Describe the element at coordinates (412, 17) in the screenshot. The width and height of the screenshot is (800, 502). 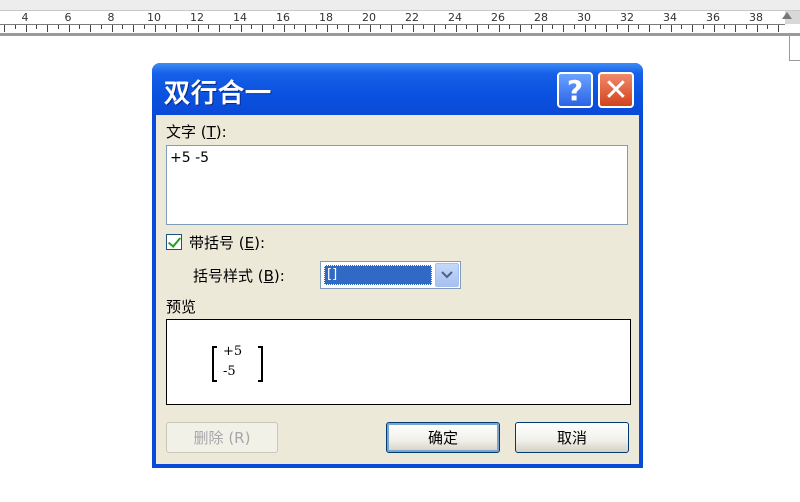
I see `ruler-label: 22` at that location.